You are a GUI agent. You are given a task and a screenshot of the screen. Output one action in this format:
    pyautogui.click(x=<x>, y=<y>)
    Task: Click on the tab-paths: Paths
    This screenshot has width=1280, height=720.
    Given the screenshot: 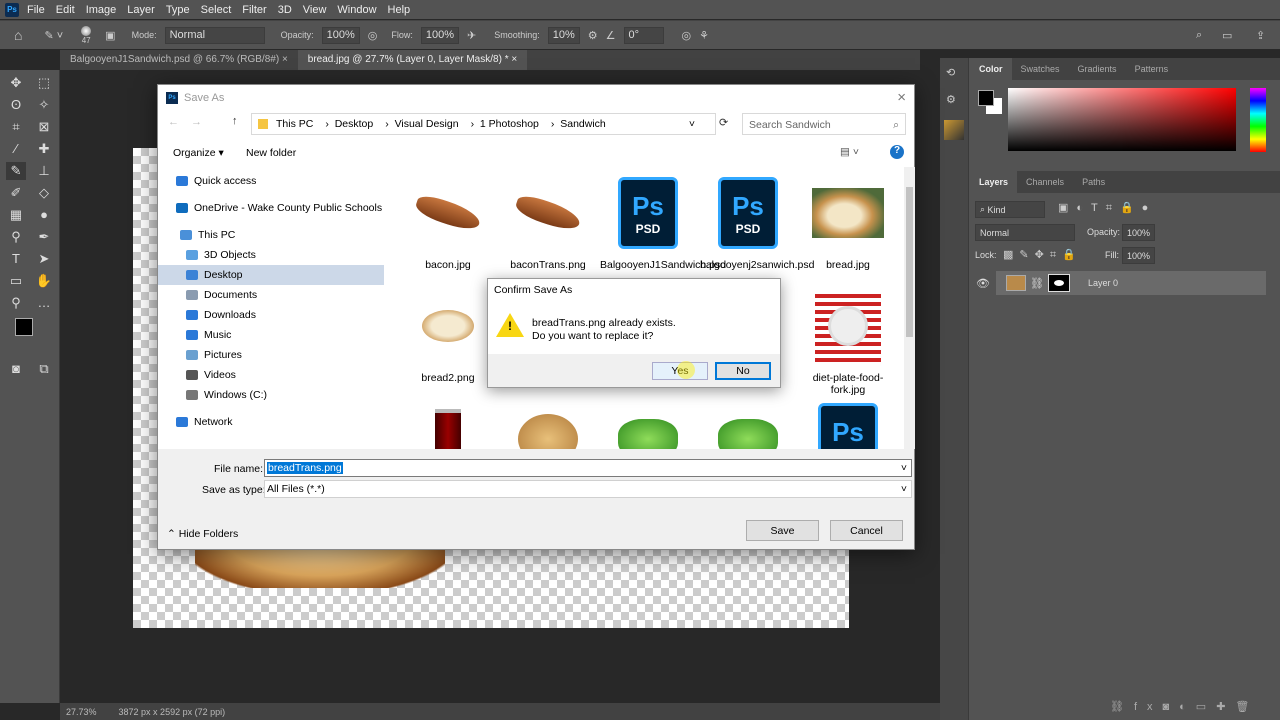 What is the action you would take?
    pyautogui.click(x=1093, y=182)
    